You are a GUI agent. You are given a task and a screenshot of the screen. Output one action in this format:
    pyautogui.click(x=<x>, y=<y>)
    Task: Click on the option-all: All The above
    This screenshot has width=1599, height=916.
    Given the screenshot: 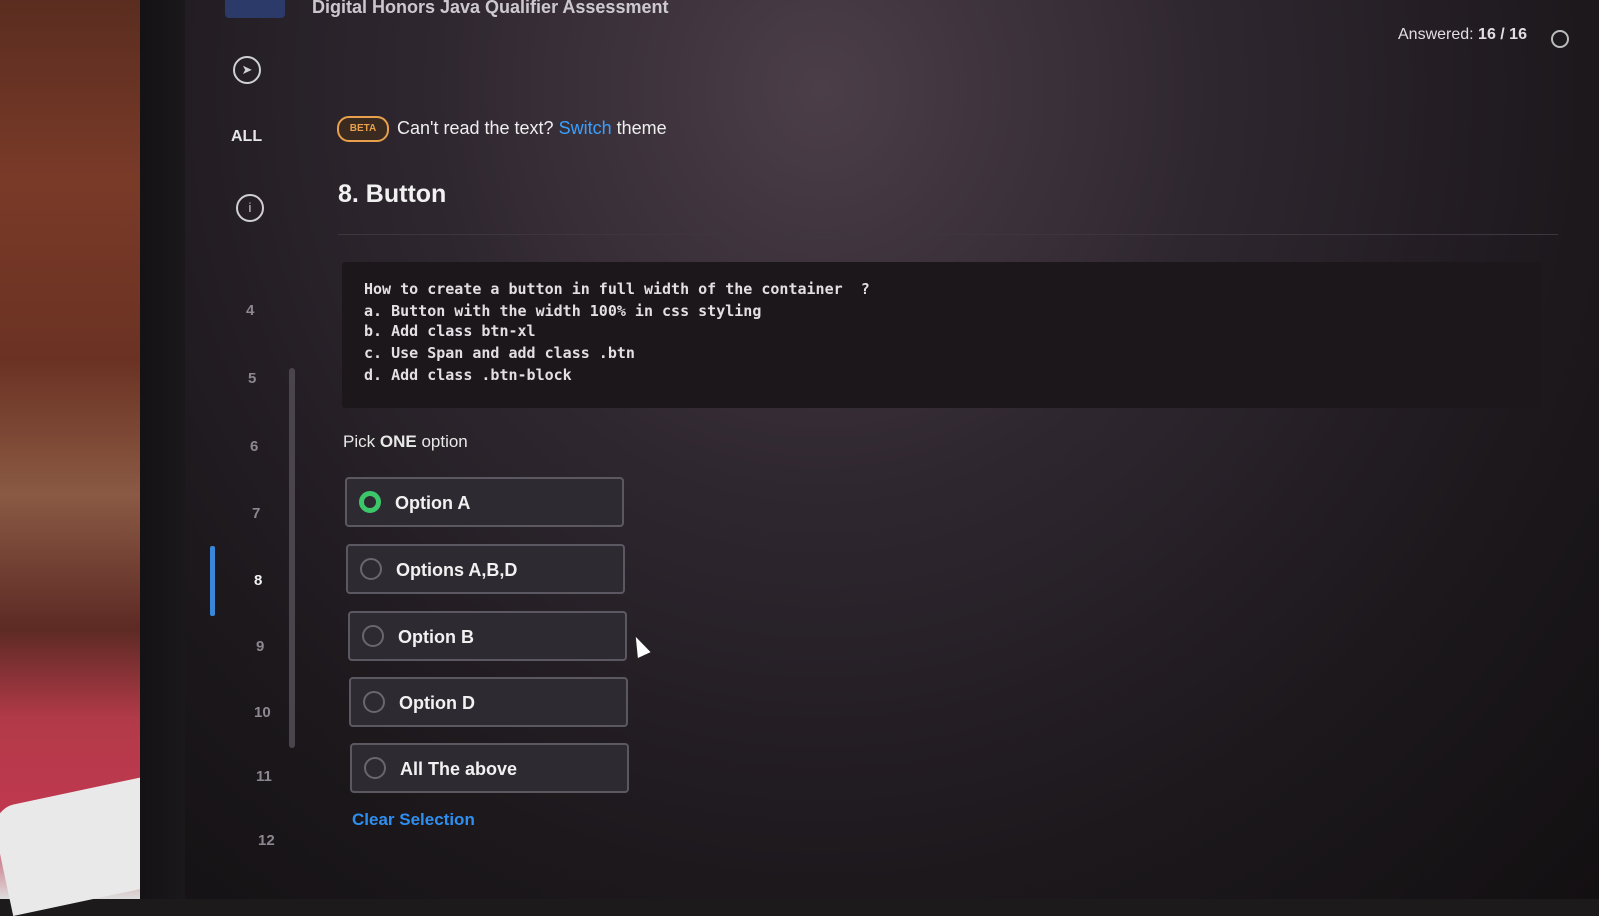 What is the action you would take?
    pyautogui.click(x=489, y=768)
    